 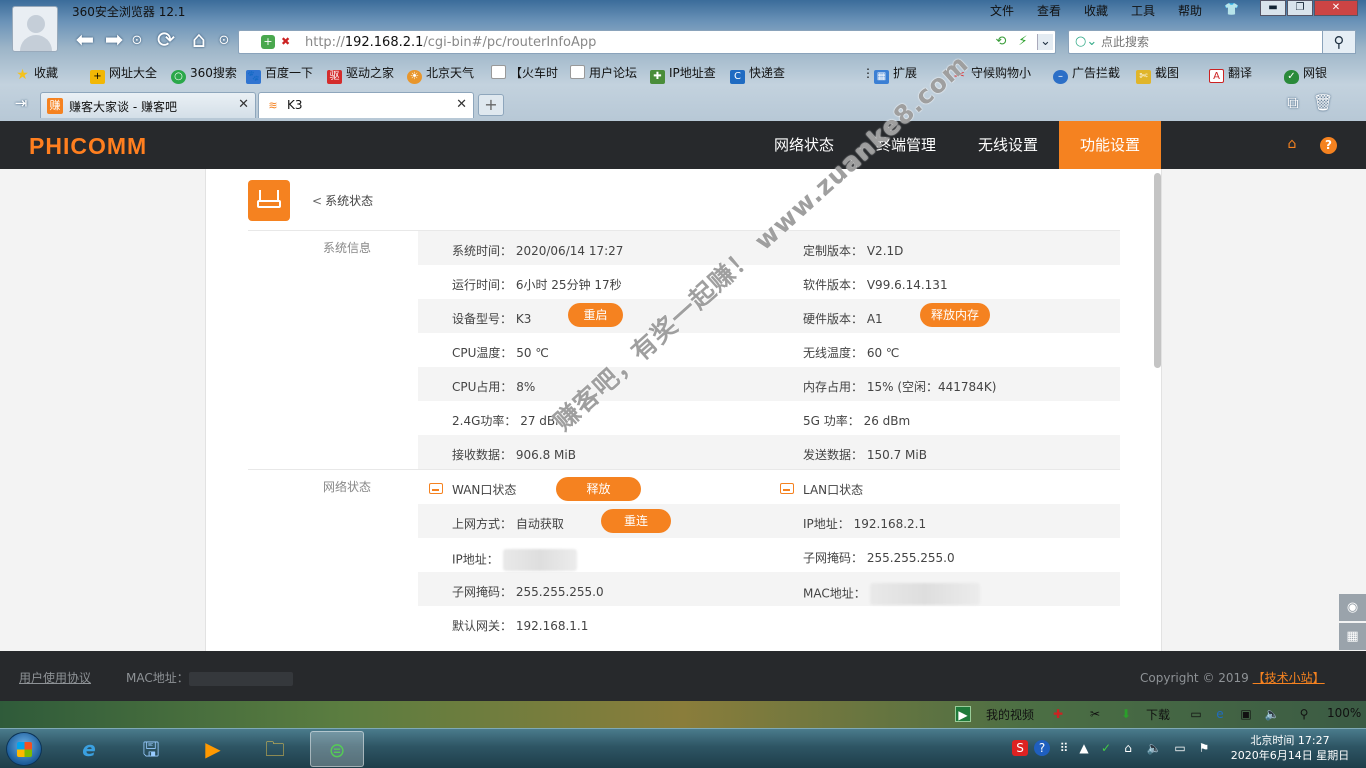 What do you see at coordinates (1058, 714) in the screenshot?
I see `add-icon: ✚` at bounding box center [1058, 714].